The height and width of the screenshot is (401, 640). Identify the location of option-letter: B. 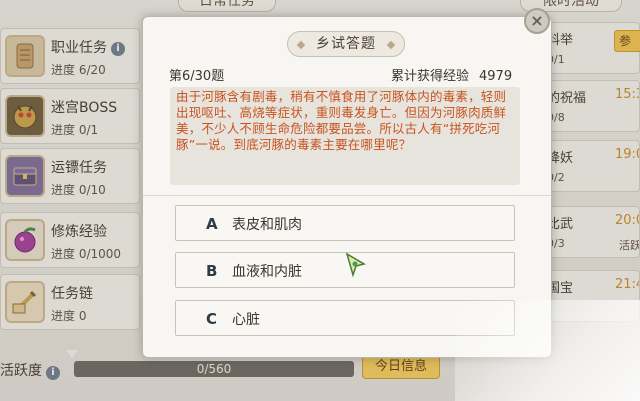
(212, 271).